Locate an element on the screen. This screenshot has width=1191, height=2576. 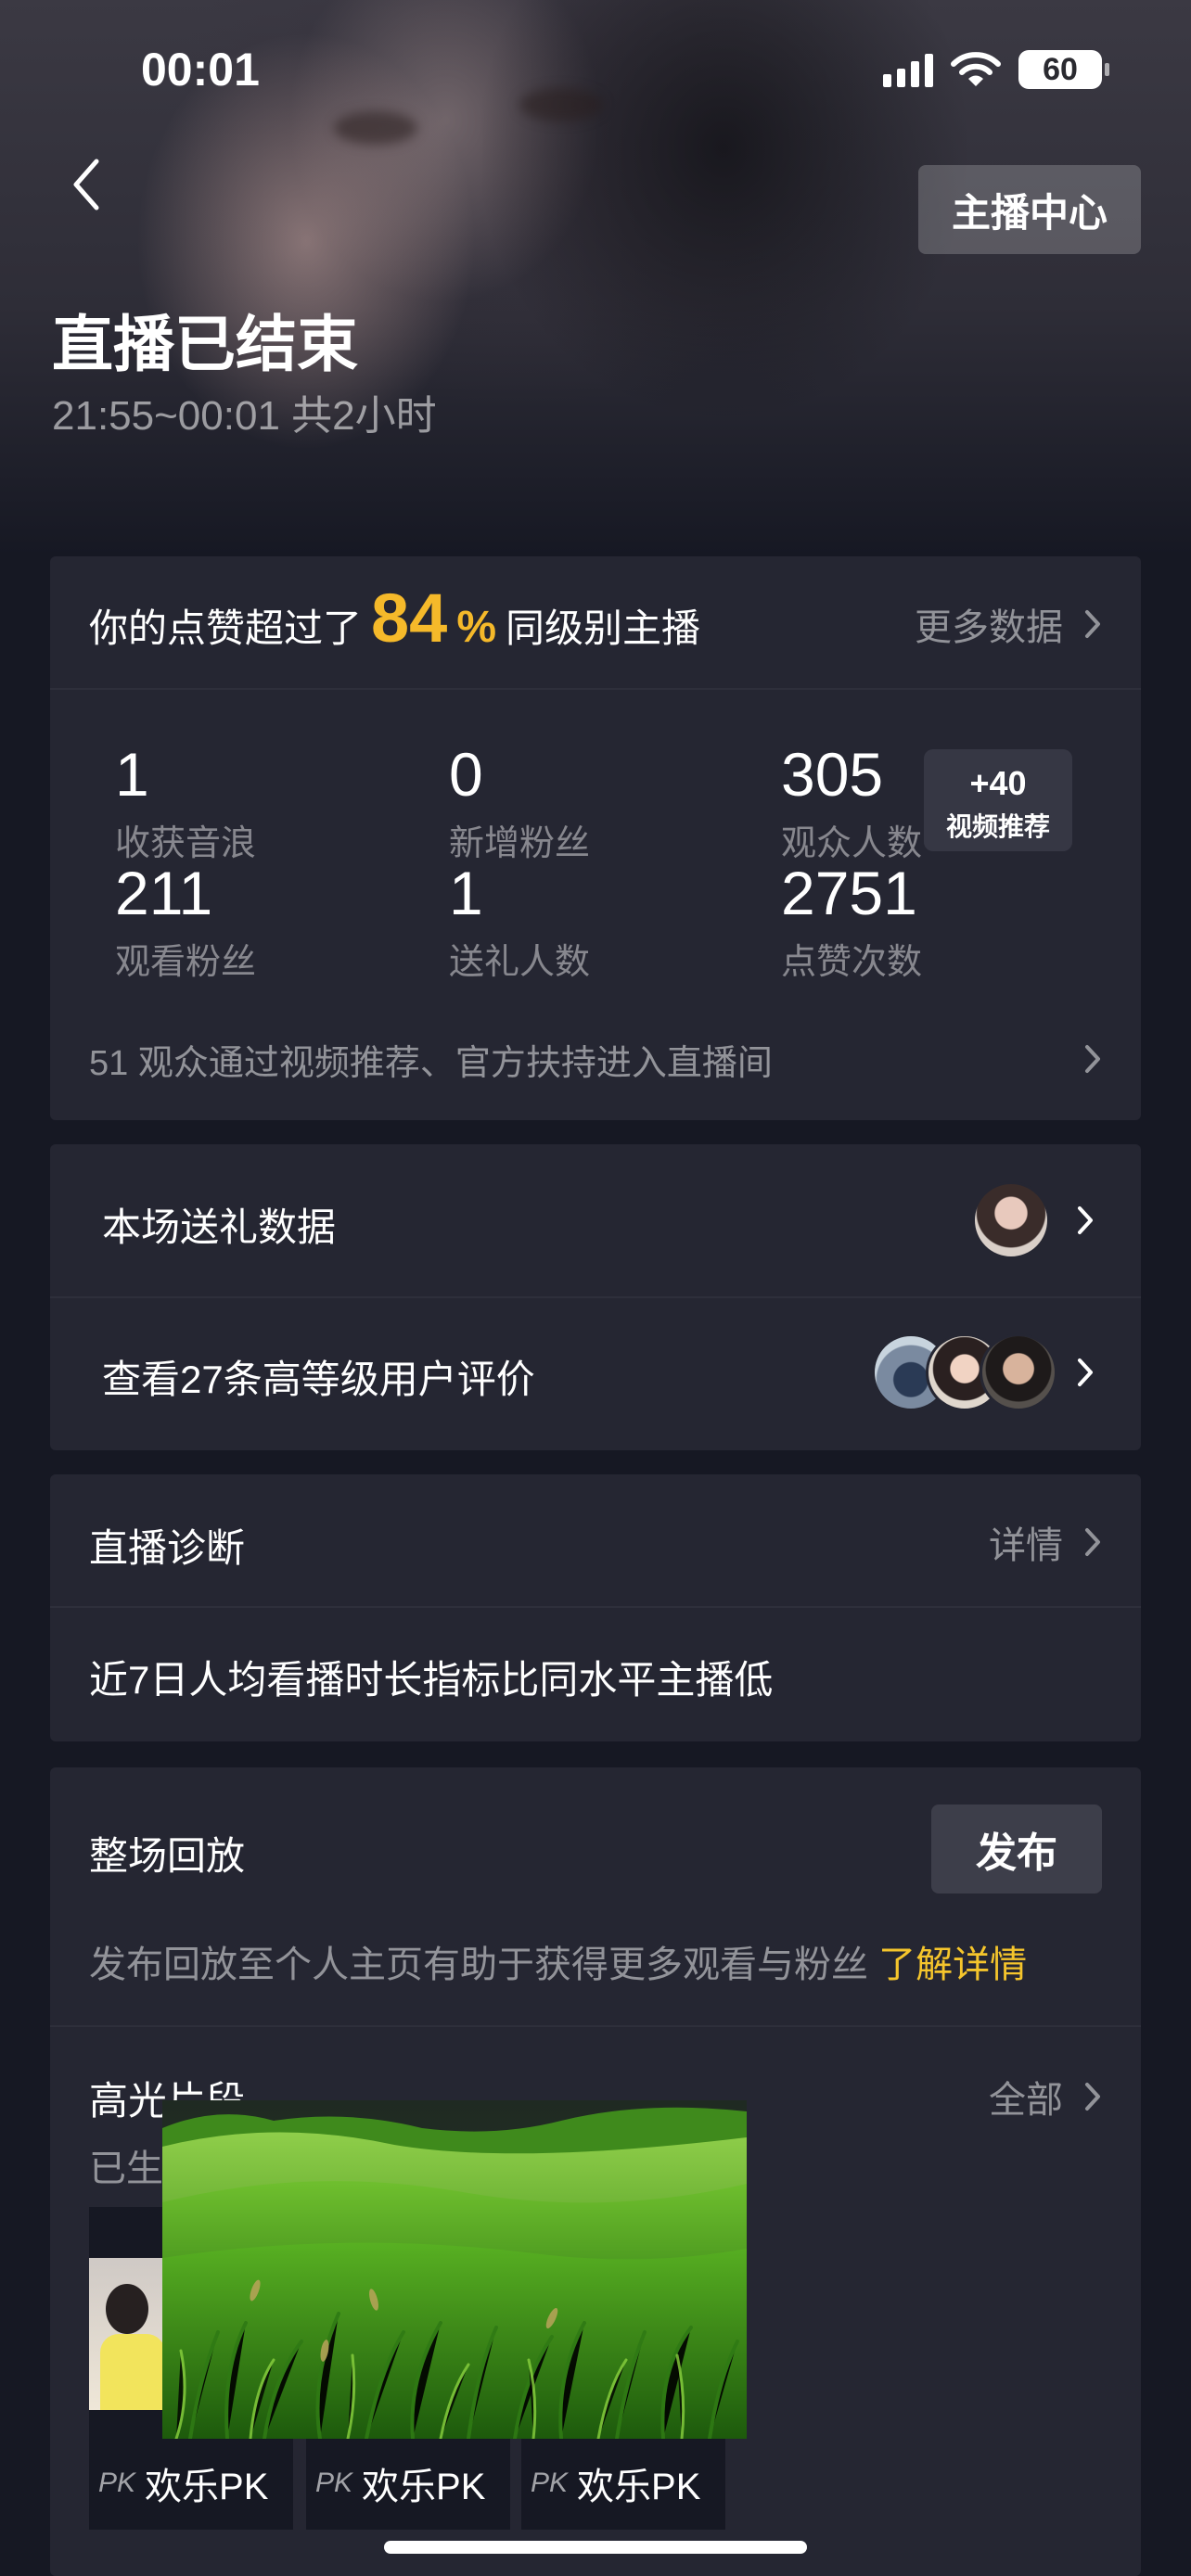
grass-field-image is located at coordinates (454, 2270).